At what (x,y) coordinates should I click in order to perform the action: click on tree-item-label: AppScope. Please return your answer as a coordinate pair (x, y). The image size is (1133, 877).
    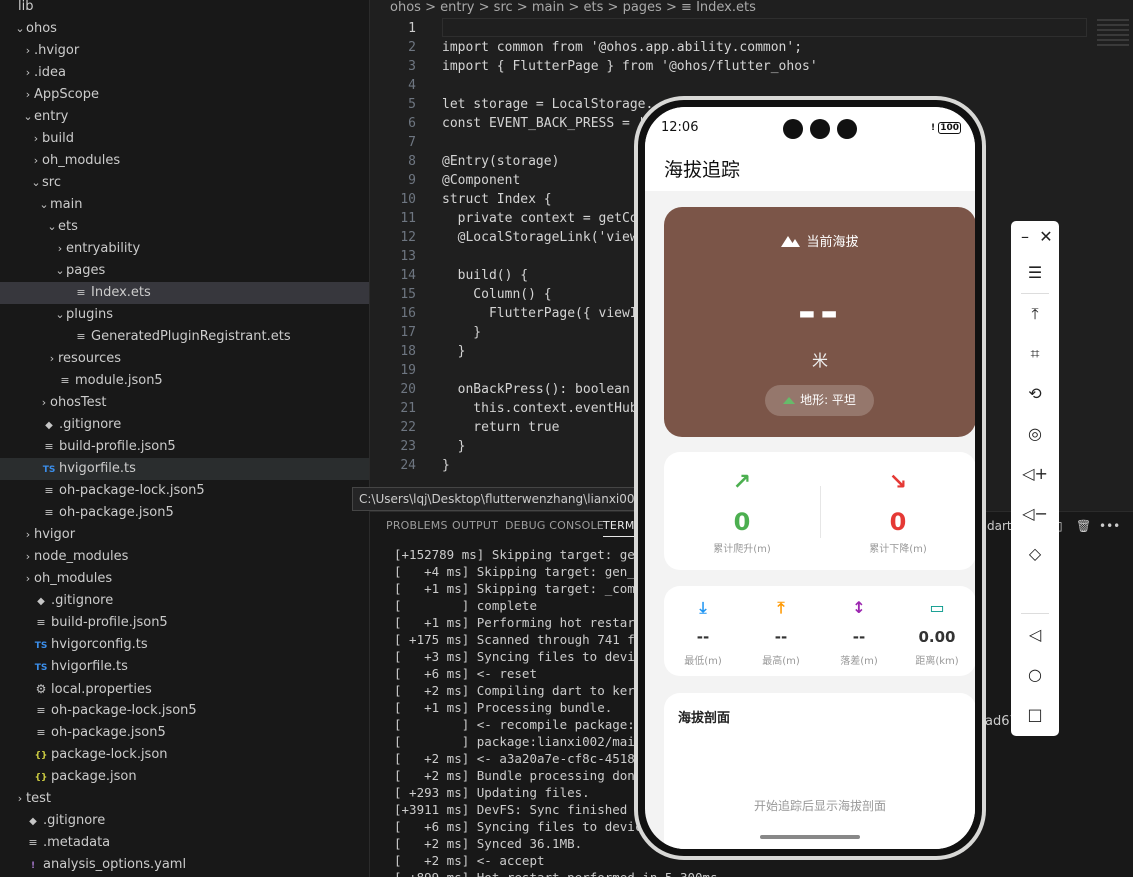
    Looking at the image, I should click on (66, 94).